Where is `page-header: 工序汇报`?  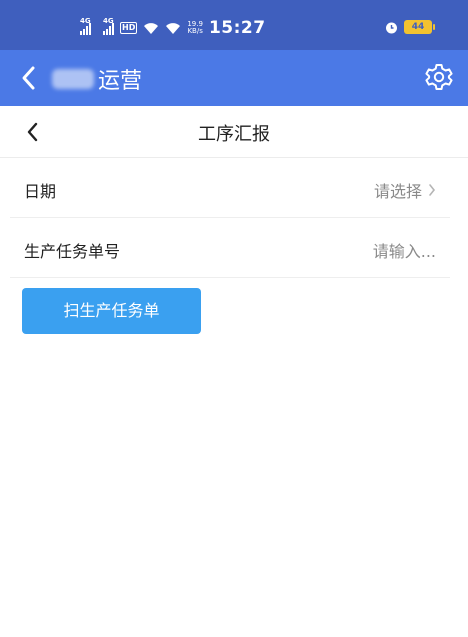 page-header: 工序汇报 is located at coordinates (234, 132).